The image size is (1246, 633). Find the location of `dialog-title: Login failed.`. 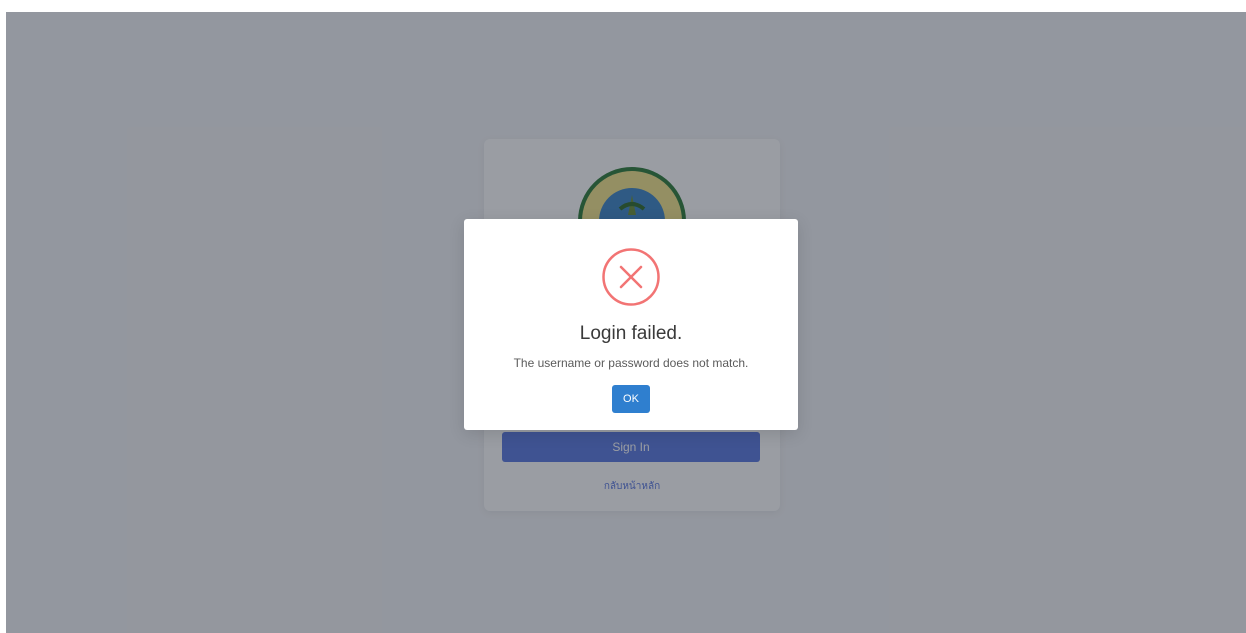

dialog-title: Login failed. is located at coordinates (631, 333).